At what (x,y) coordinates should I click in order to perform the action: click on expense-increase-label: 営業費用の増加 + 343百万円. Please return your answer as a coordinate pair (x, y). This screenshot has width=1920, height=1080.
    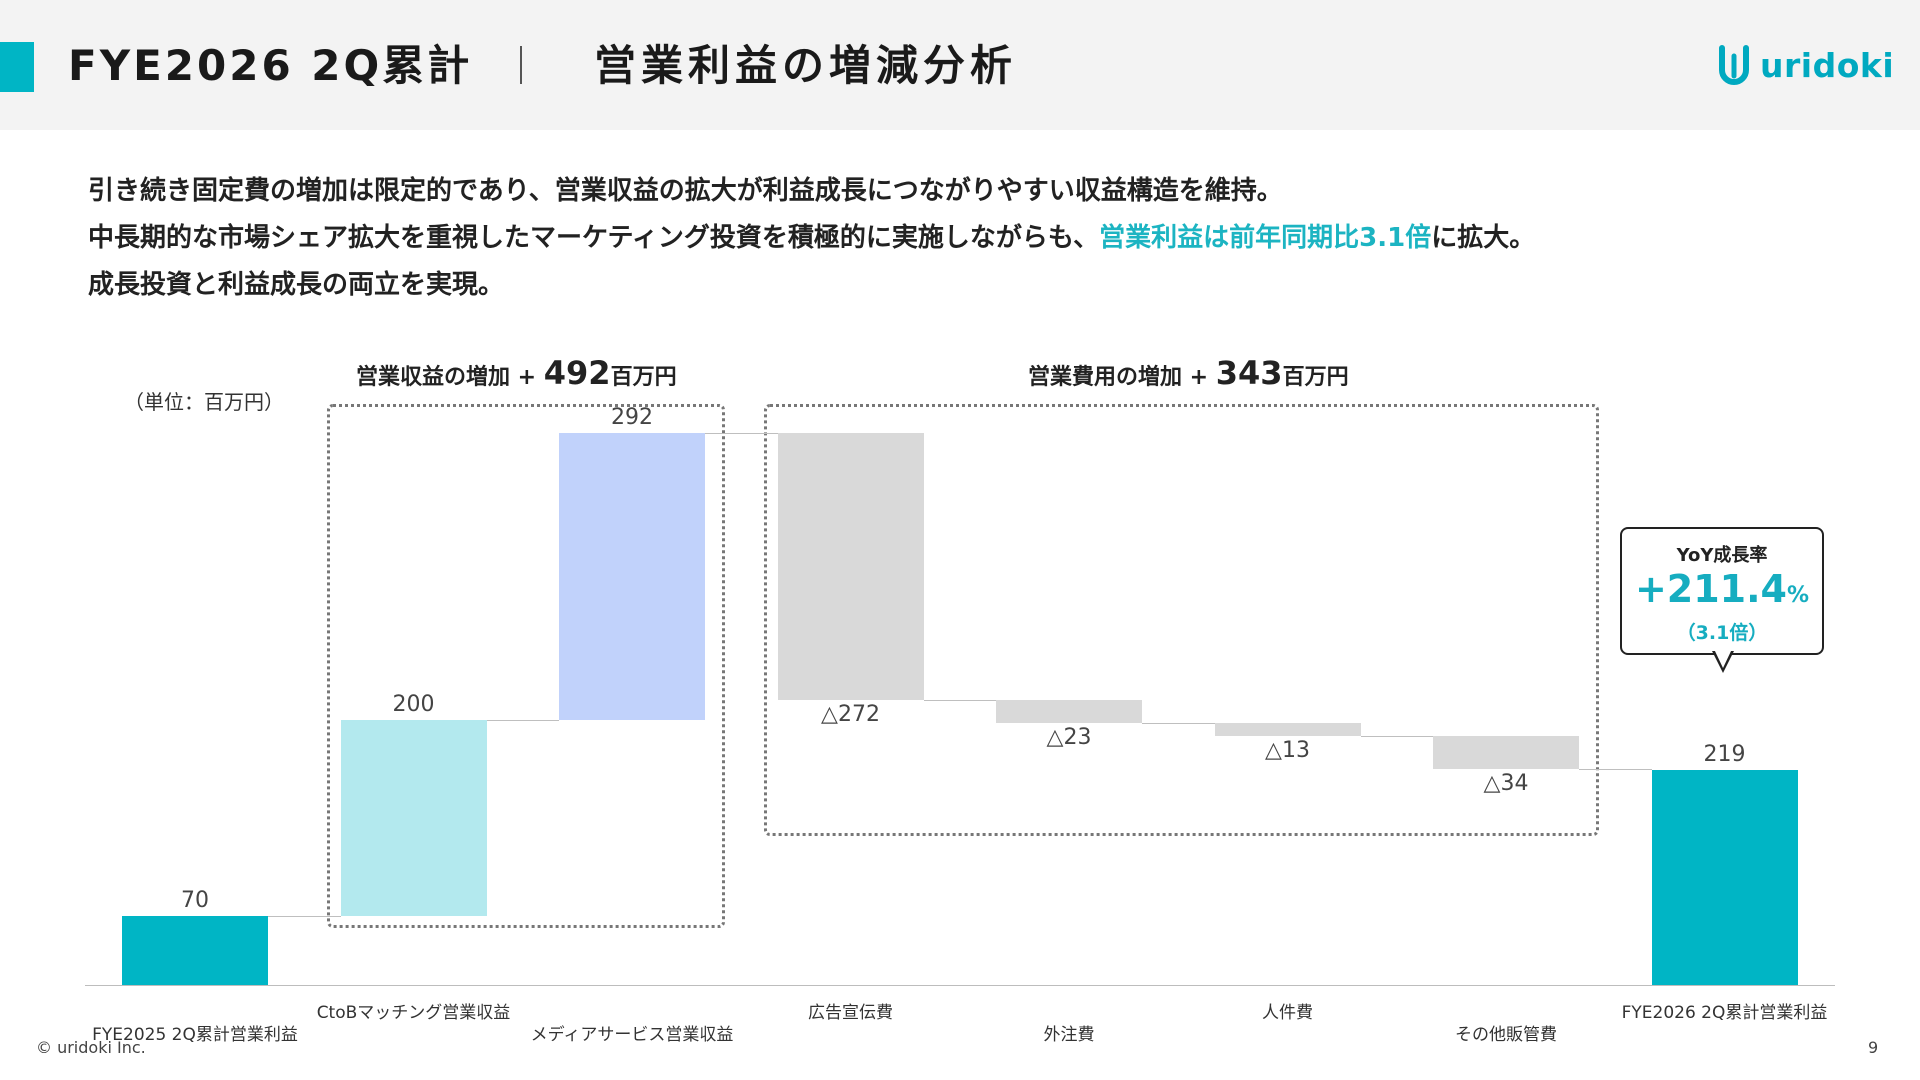
    Looking at the image, I should click on (1188, 373).